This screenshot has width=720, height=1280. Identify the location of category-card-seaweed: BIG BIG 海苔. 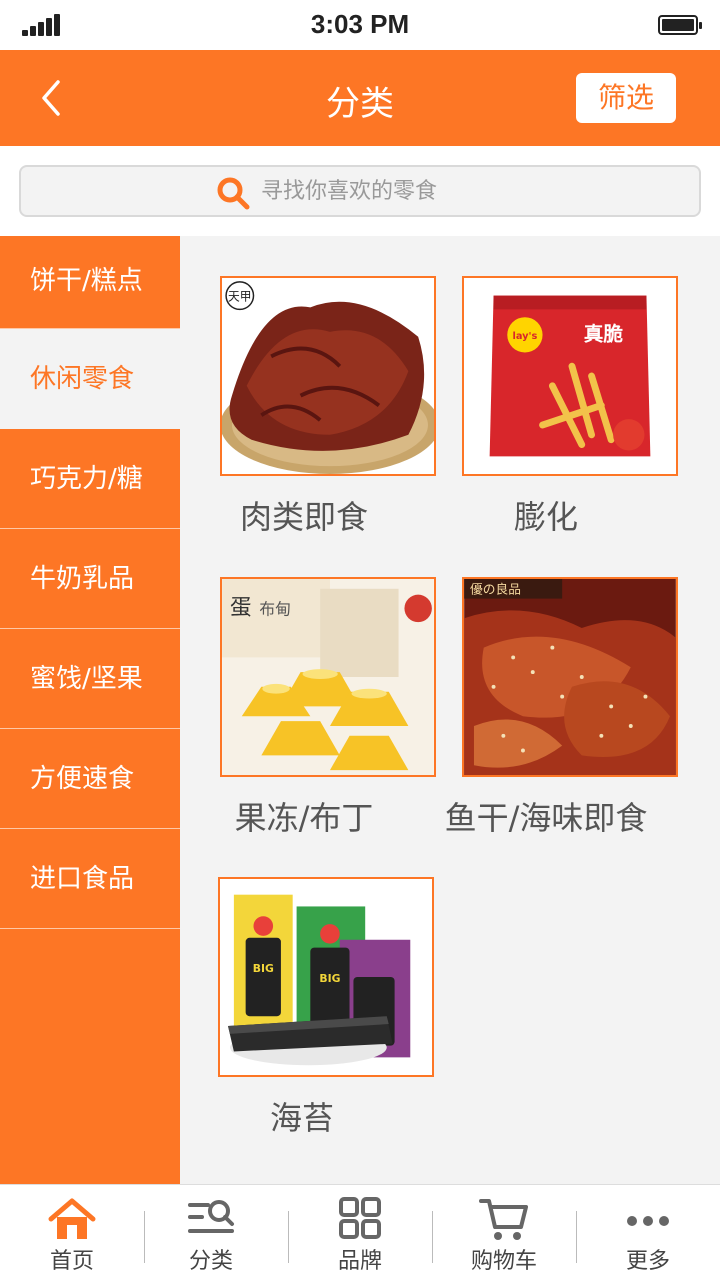
(308, 987).